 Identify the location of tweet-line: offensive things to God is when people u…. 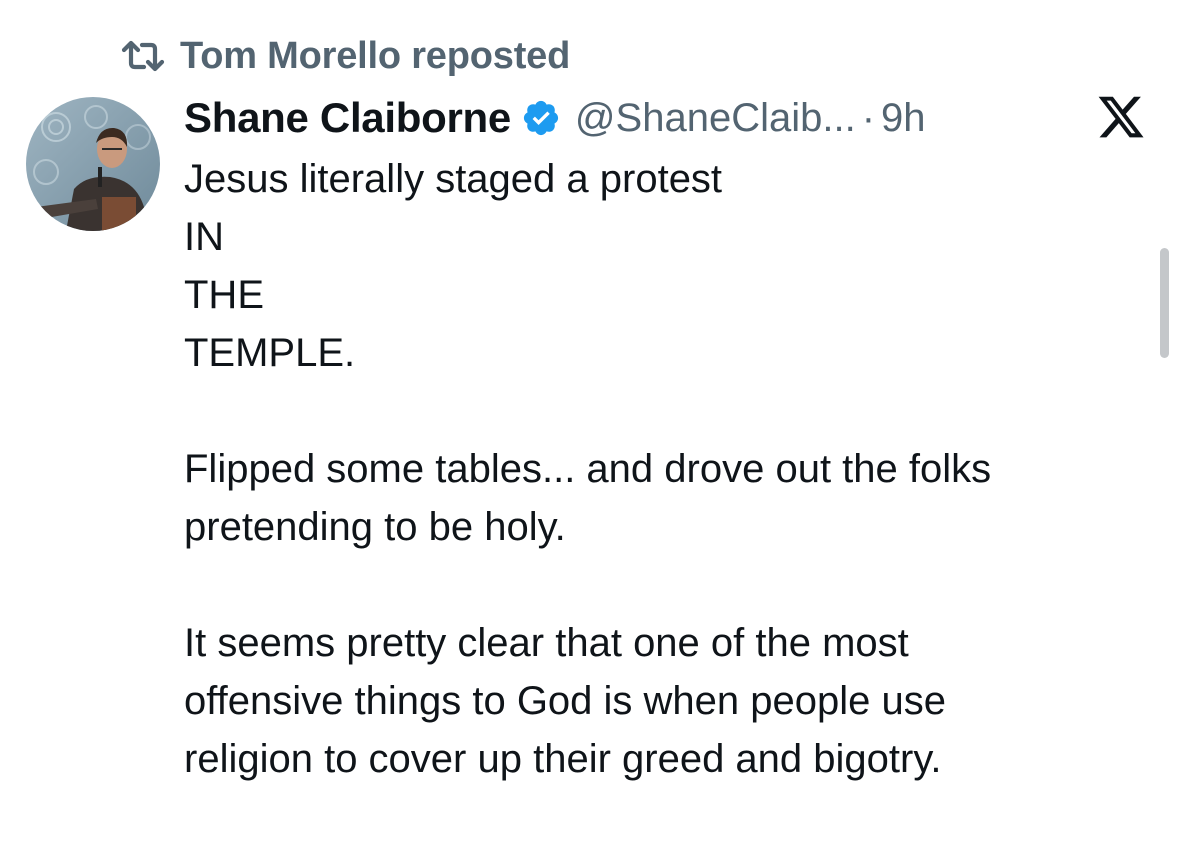
(565, 701).